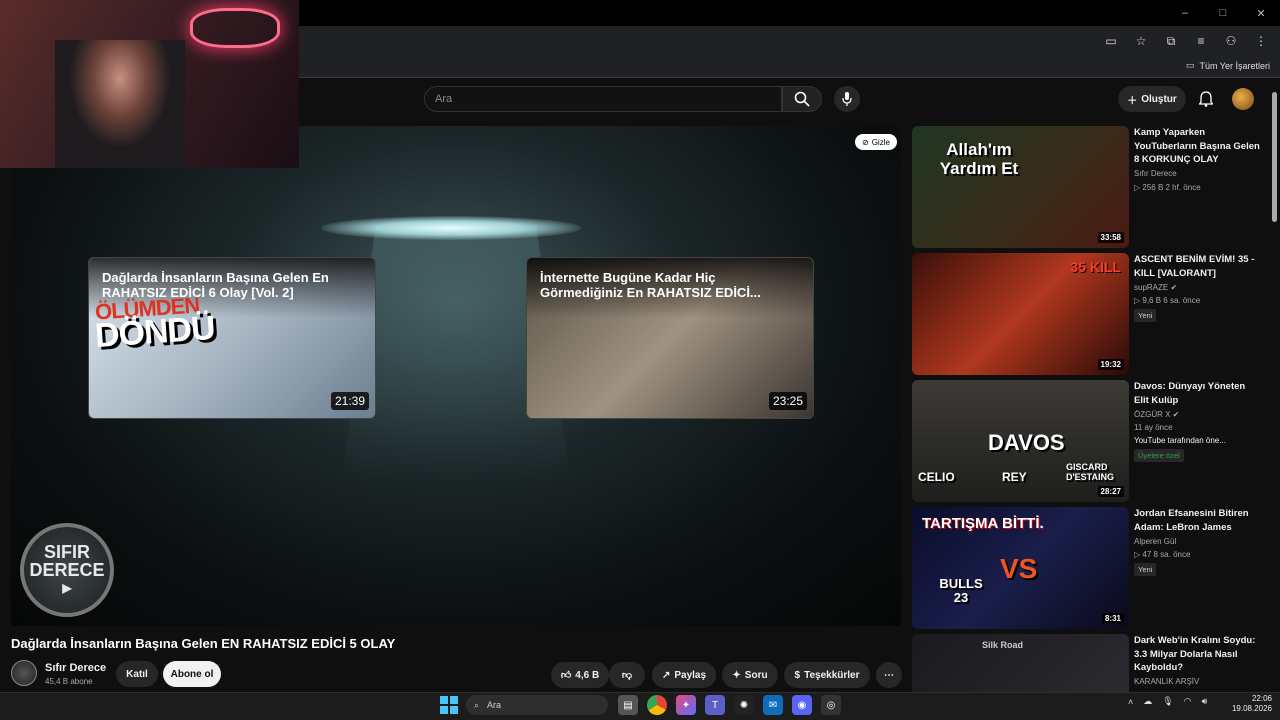 This screenshot has height=720, width=1280. Describe the element at coordinates (1020, 314) in the screenshot. I see `video-thumbnail: 35 KILL 19:32` at that location.